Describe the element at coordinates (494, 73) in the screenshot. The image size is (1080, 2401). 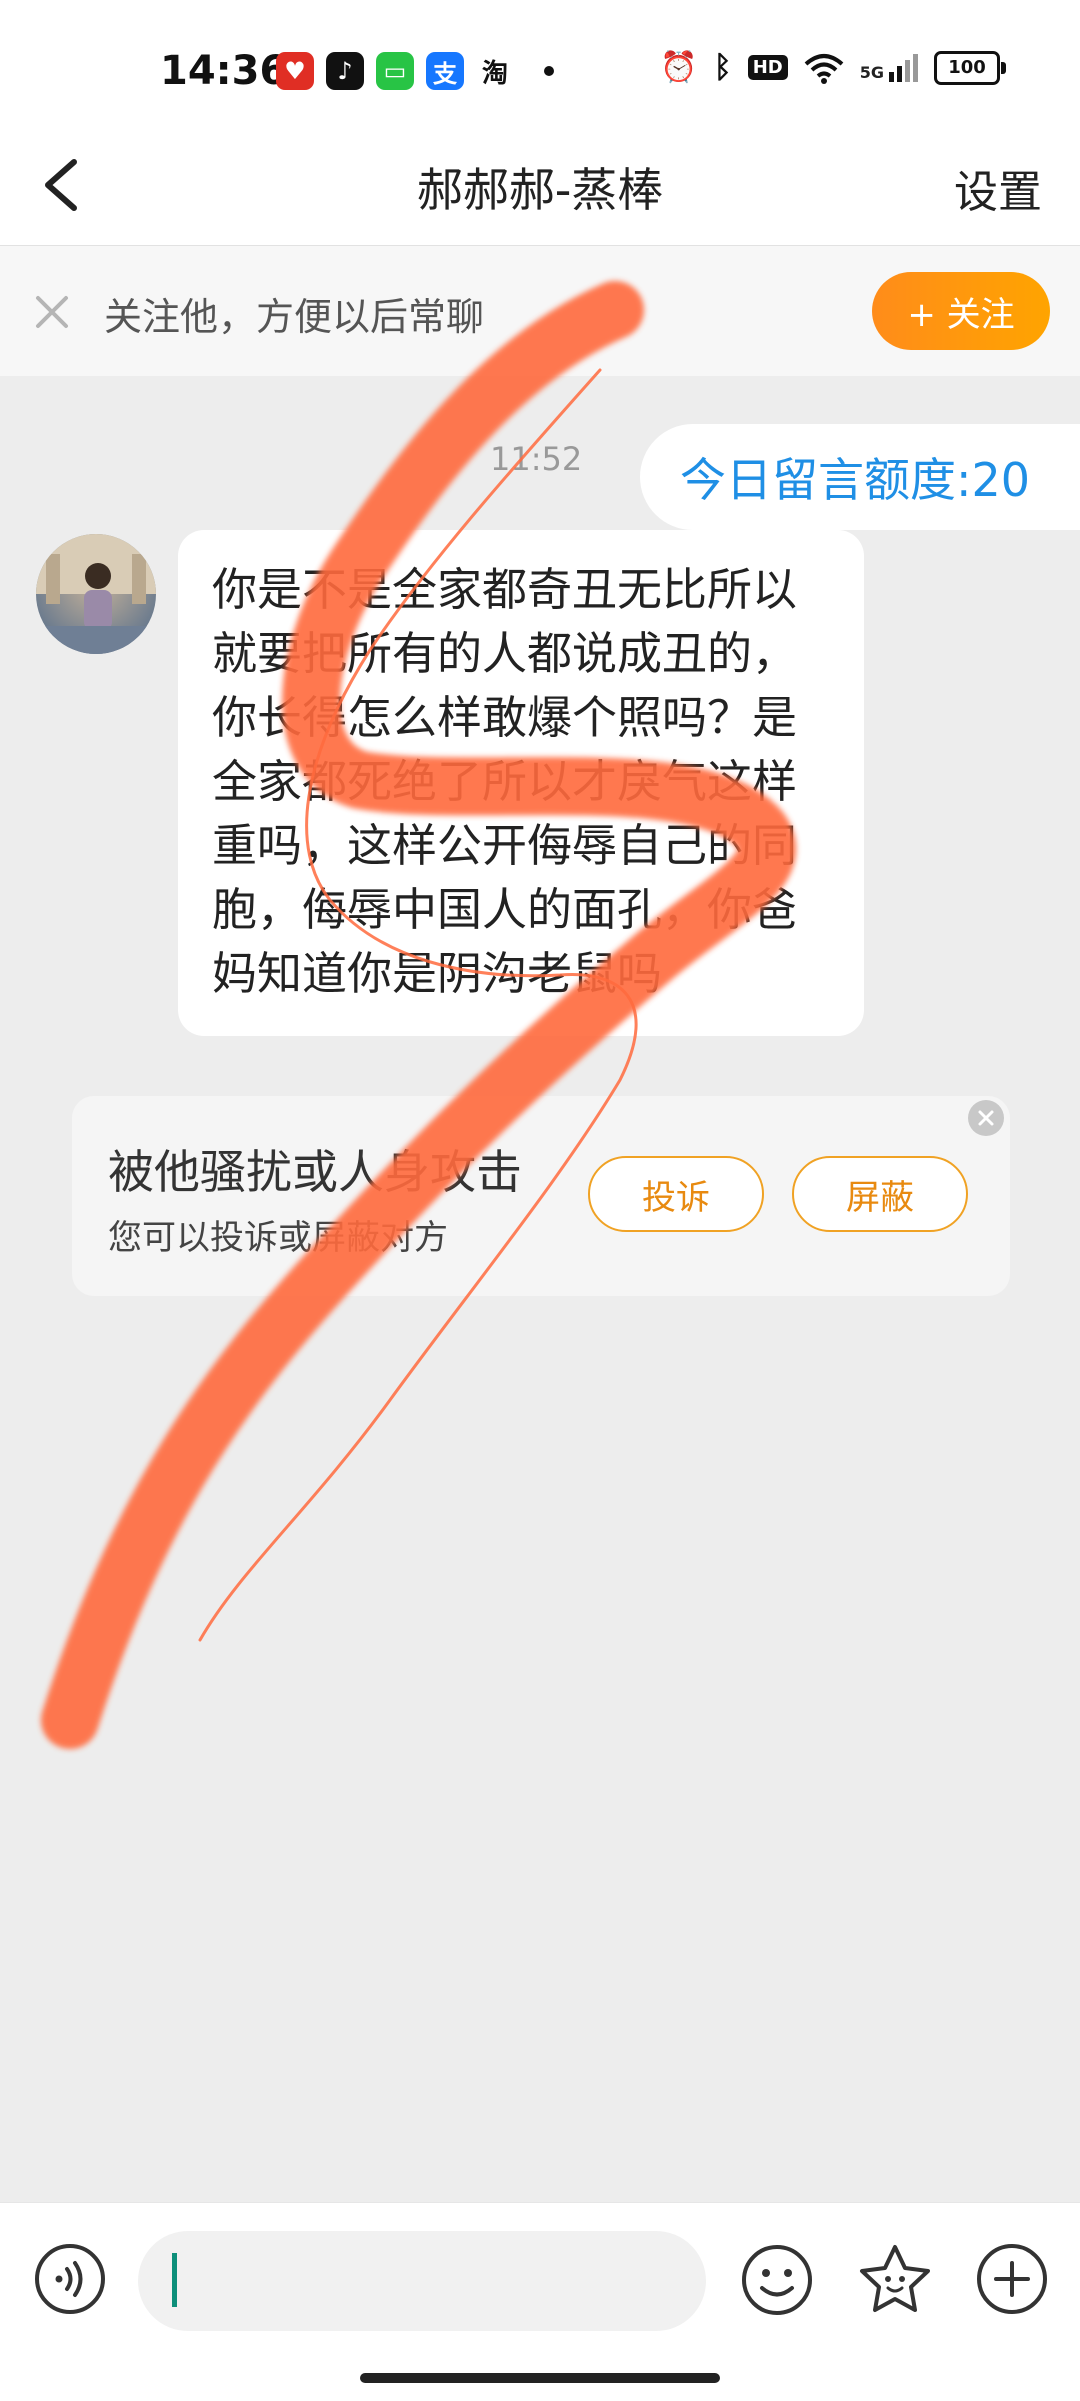
I see `taobao-icon: 淘` at that location.